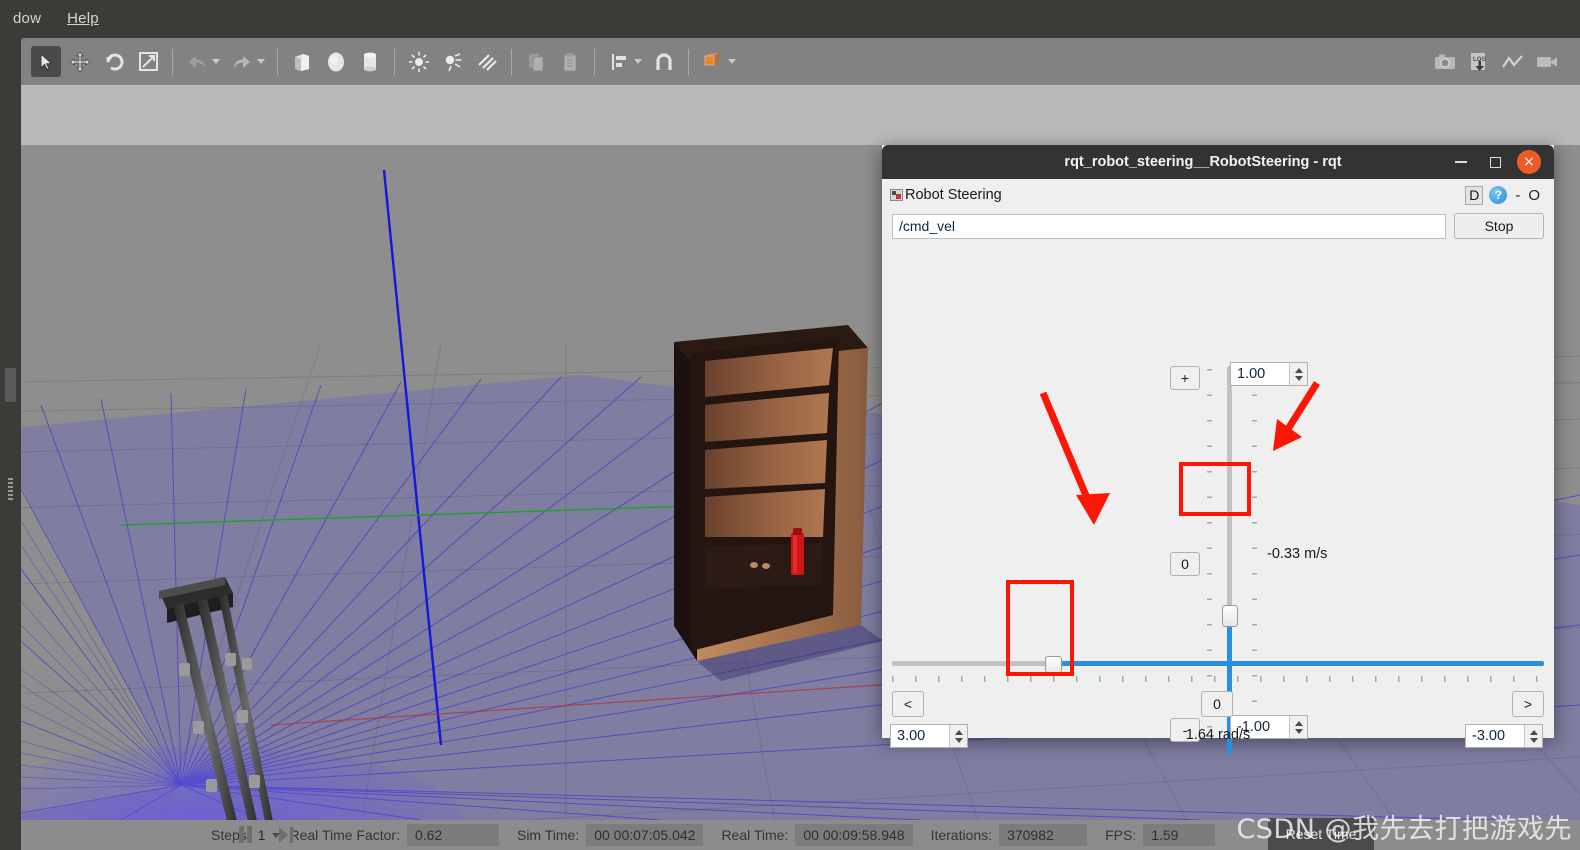 The image size is (1580, 850). I want to click on minimize-button, so click(1461, 162).